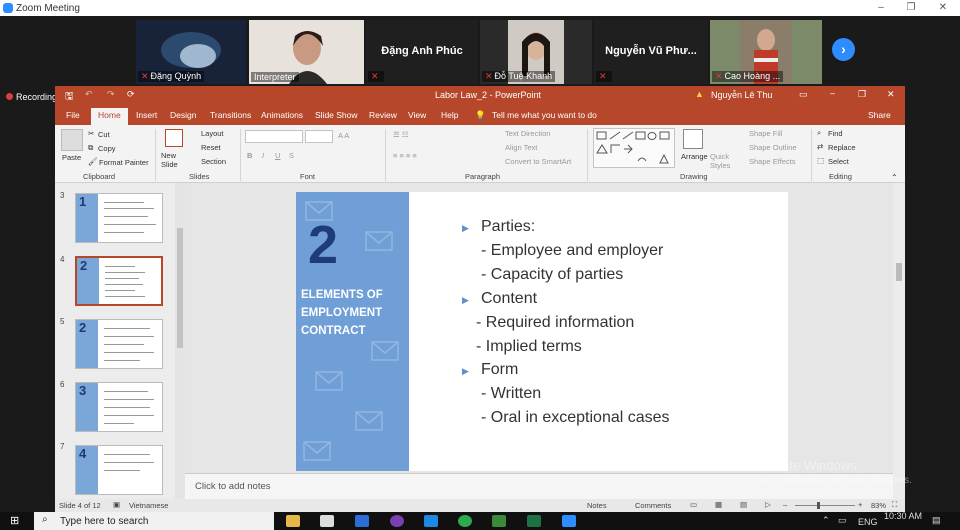  What do you see at coordinates (765, 133) in the screenshot?
I see `shape-fill-button: Shape Fill` at bounding box center [765, 133].